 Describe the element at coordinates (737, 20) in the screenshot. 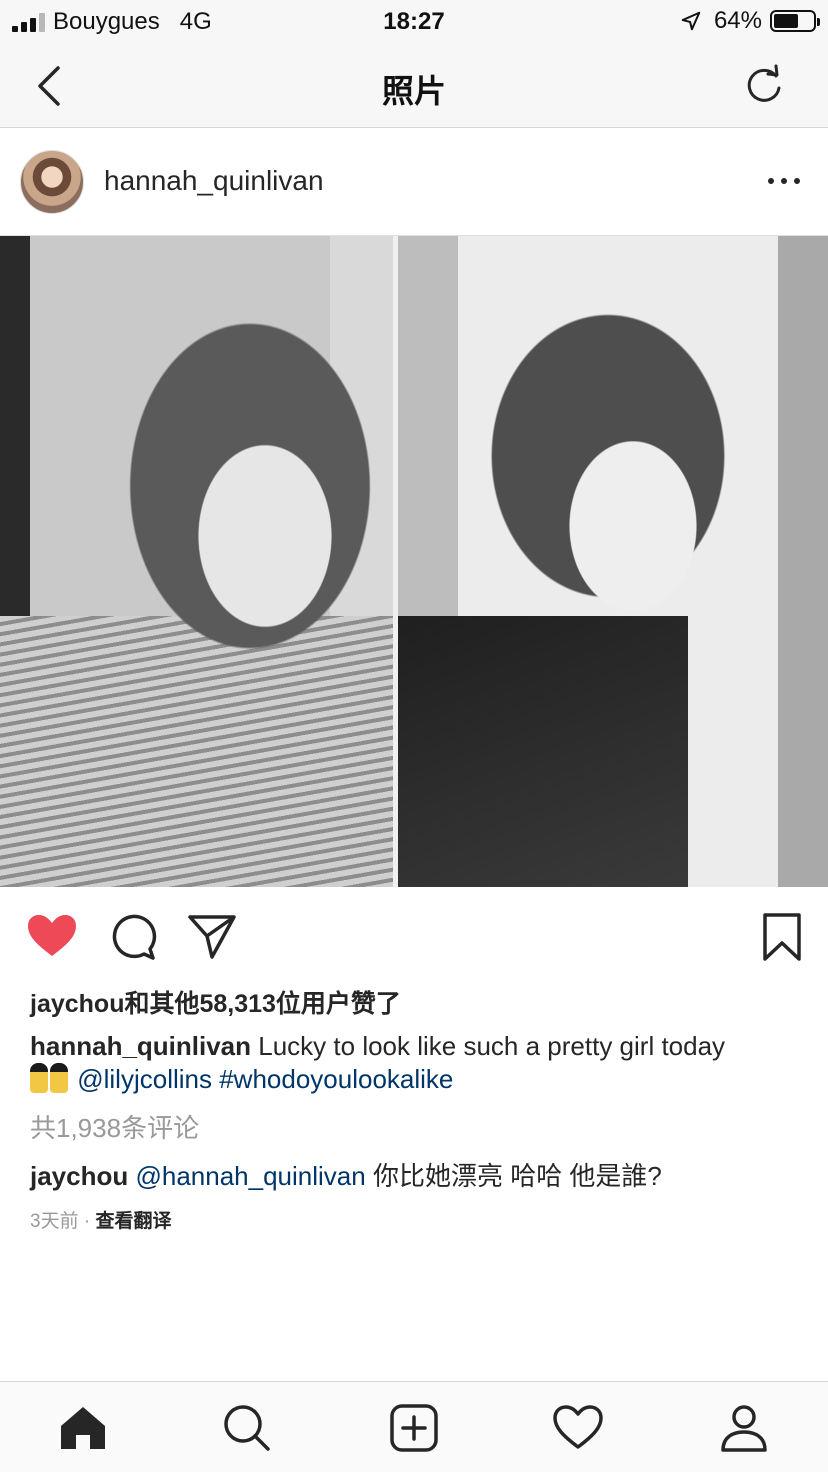

I see `battery-percent: 64%` at that location.